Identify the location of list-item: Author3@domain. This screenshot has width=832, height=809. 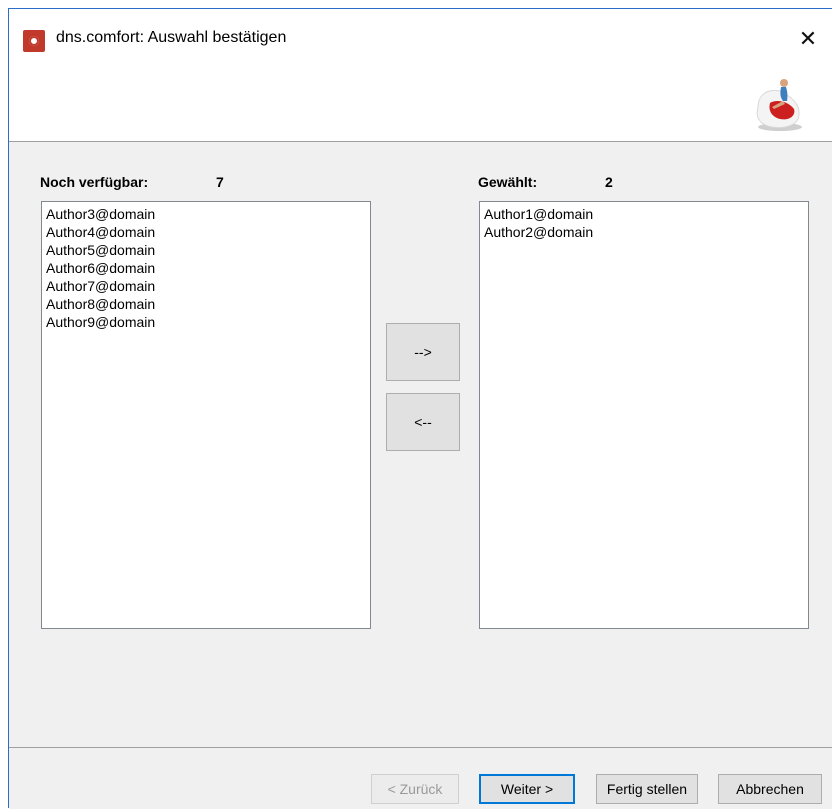
(206, 214).